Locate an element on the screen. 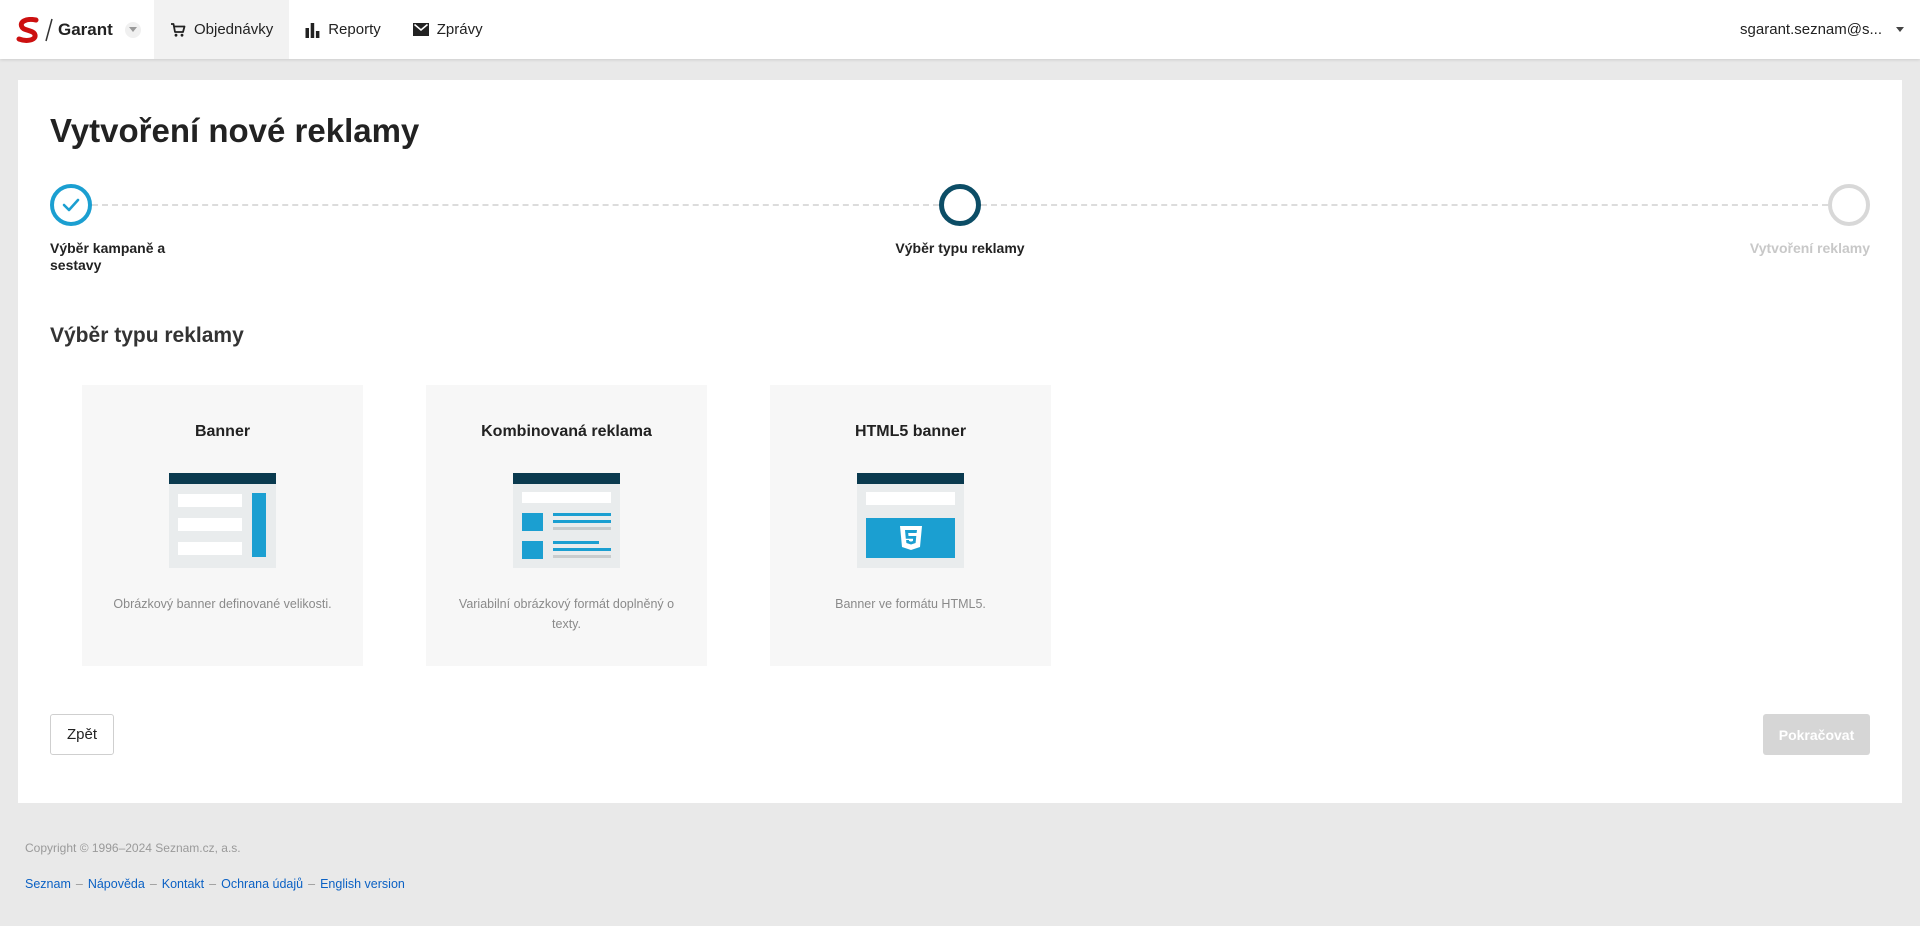 This screenshot has width=1920, height=926. step-2-current-circle is located at coordinates (960, 205).